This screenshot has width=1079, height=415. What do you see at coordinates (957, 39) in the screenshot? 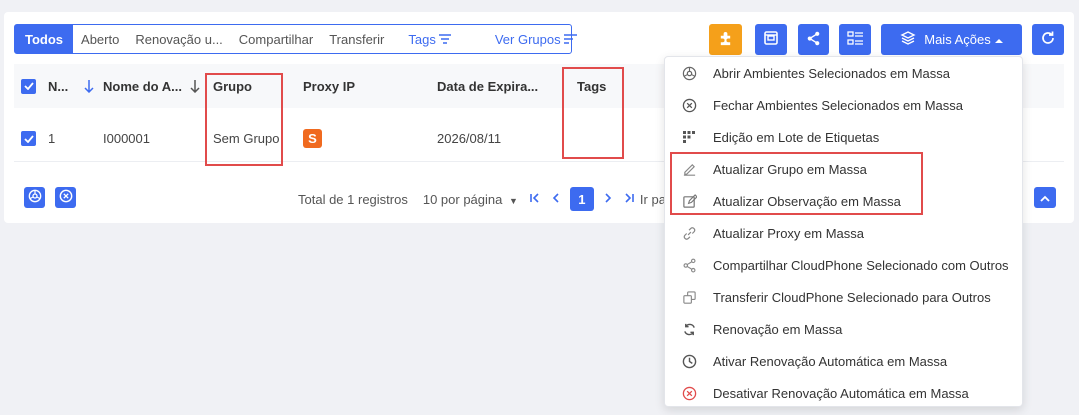
I see `more-actions-label: Mais Ações` at bounding box center [957, 39].